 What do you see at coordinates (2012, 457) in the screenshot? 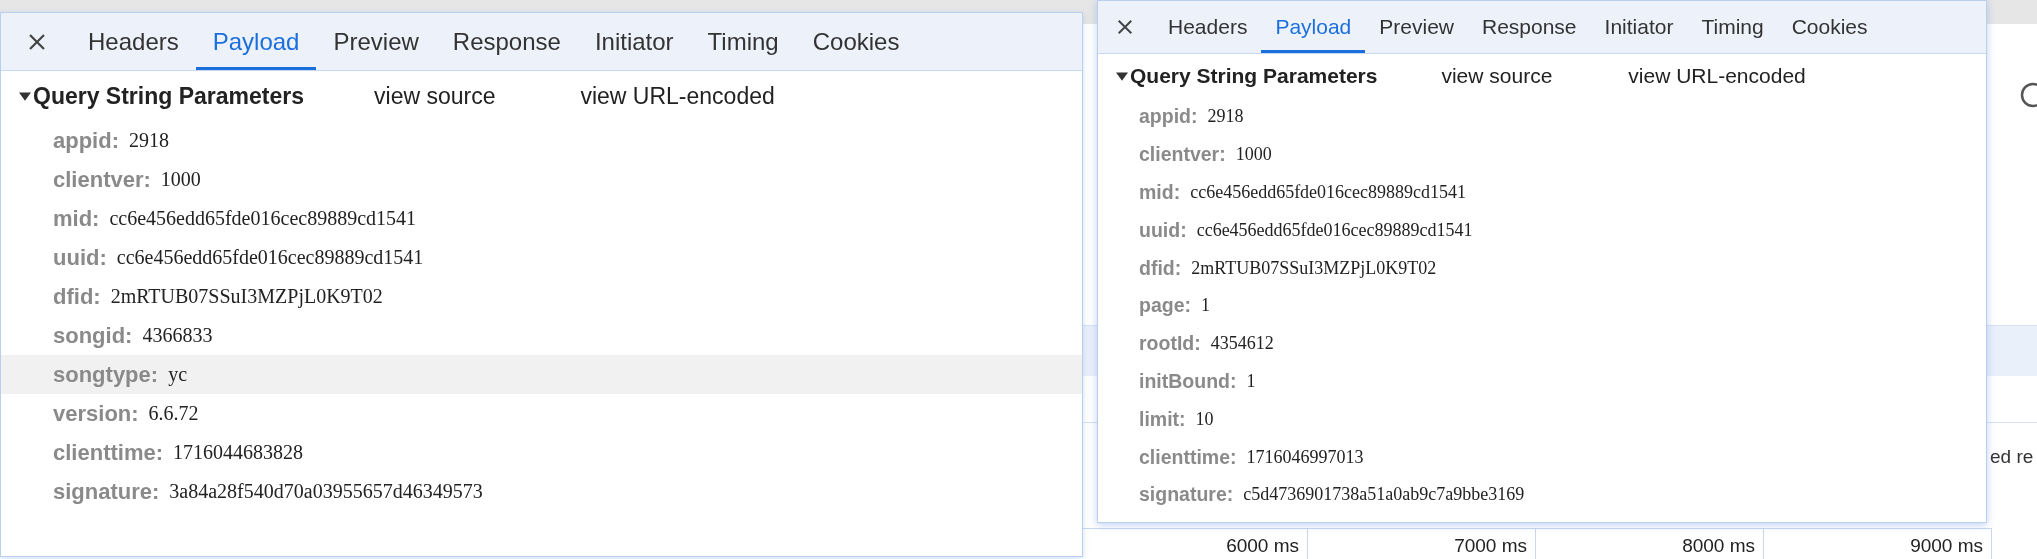
I see `page-text: ed re` at bounding box center [2012, 457].